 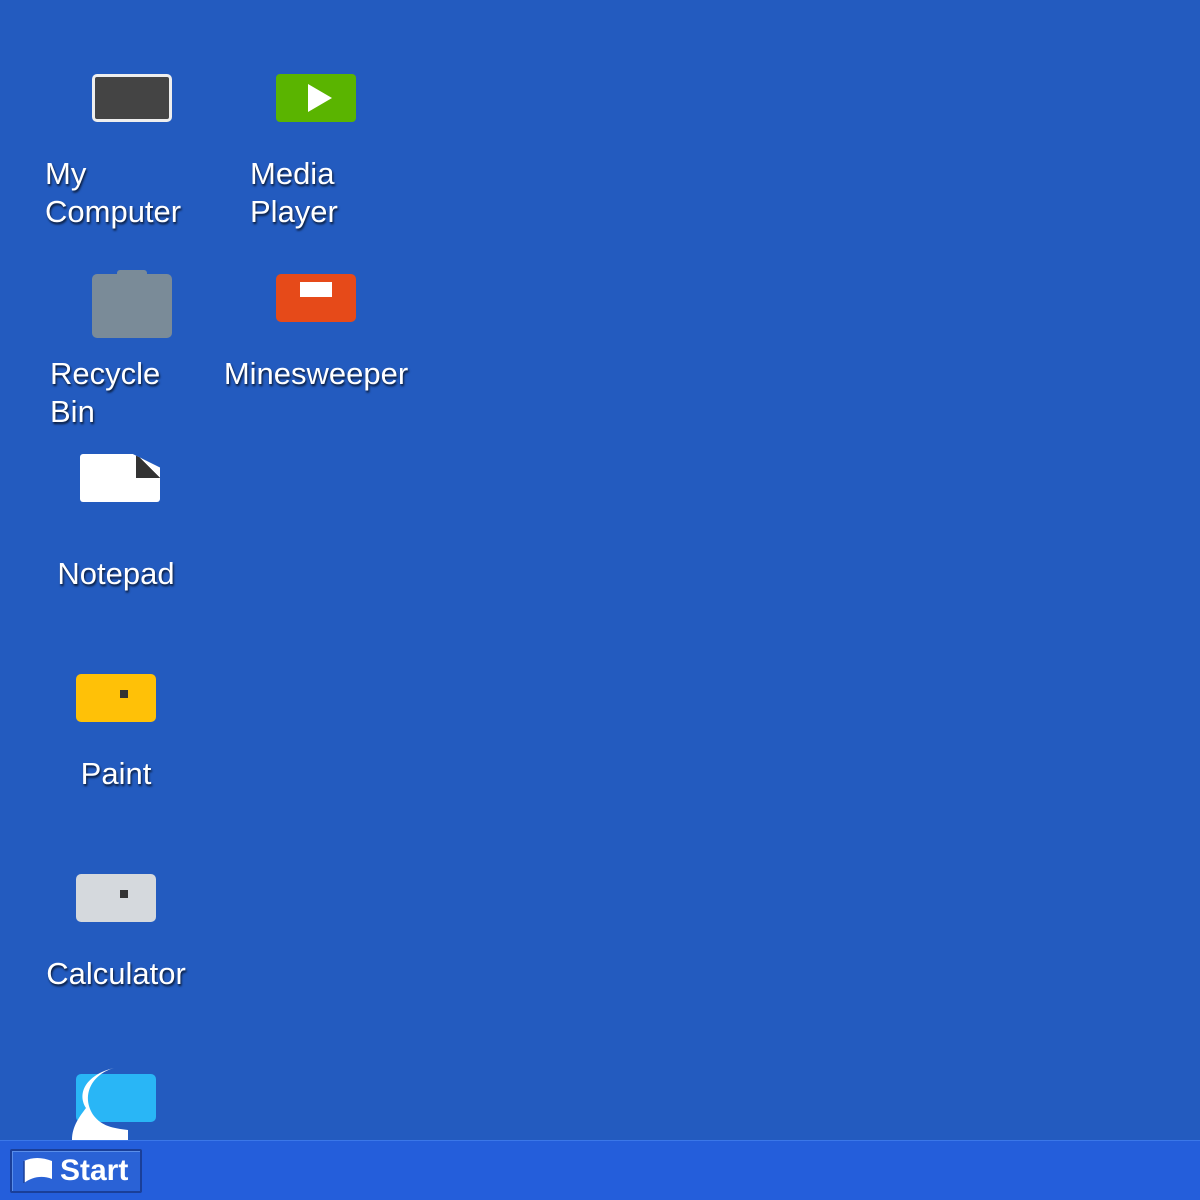 I want to click on chat-swoosh-icon, so click(x=102, y=1104).